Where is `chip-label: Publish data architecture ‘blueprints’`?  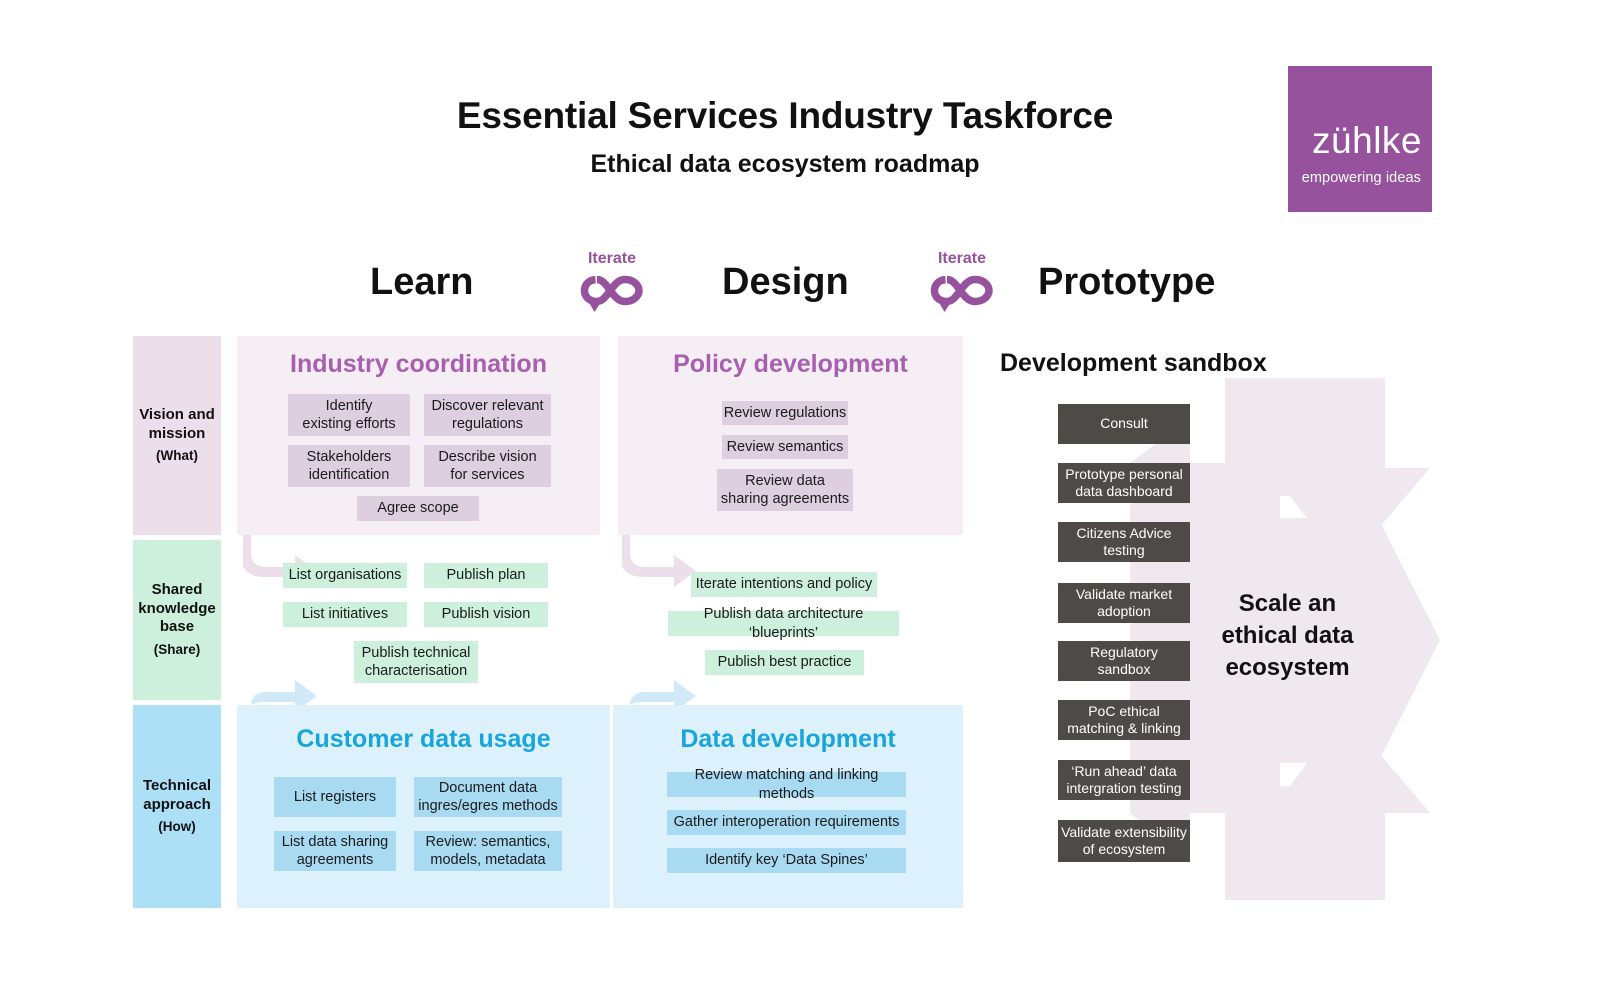 chip-label: Publish data architecture ‘blueprints’ is located at coordinates (783, 623).